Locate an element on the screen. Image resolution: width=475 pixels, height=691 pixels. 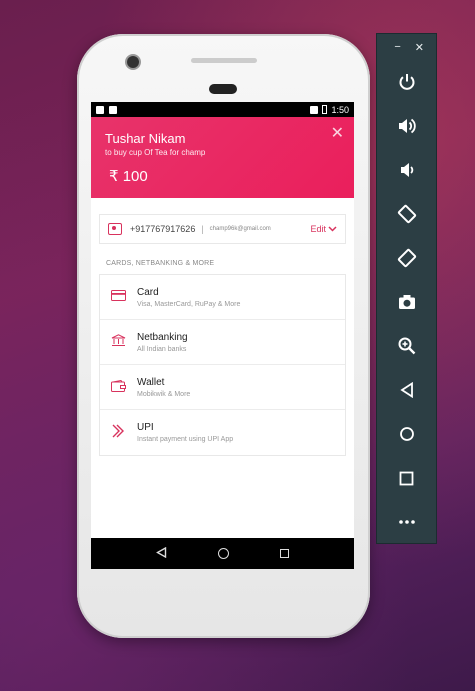
methods-section-label: CARDS, NETBANKING & MORE is located at coordinates (160, 263).